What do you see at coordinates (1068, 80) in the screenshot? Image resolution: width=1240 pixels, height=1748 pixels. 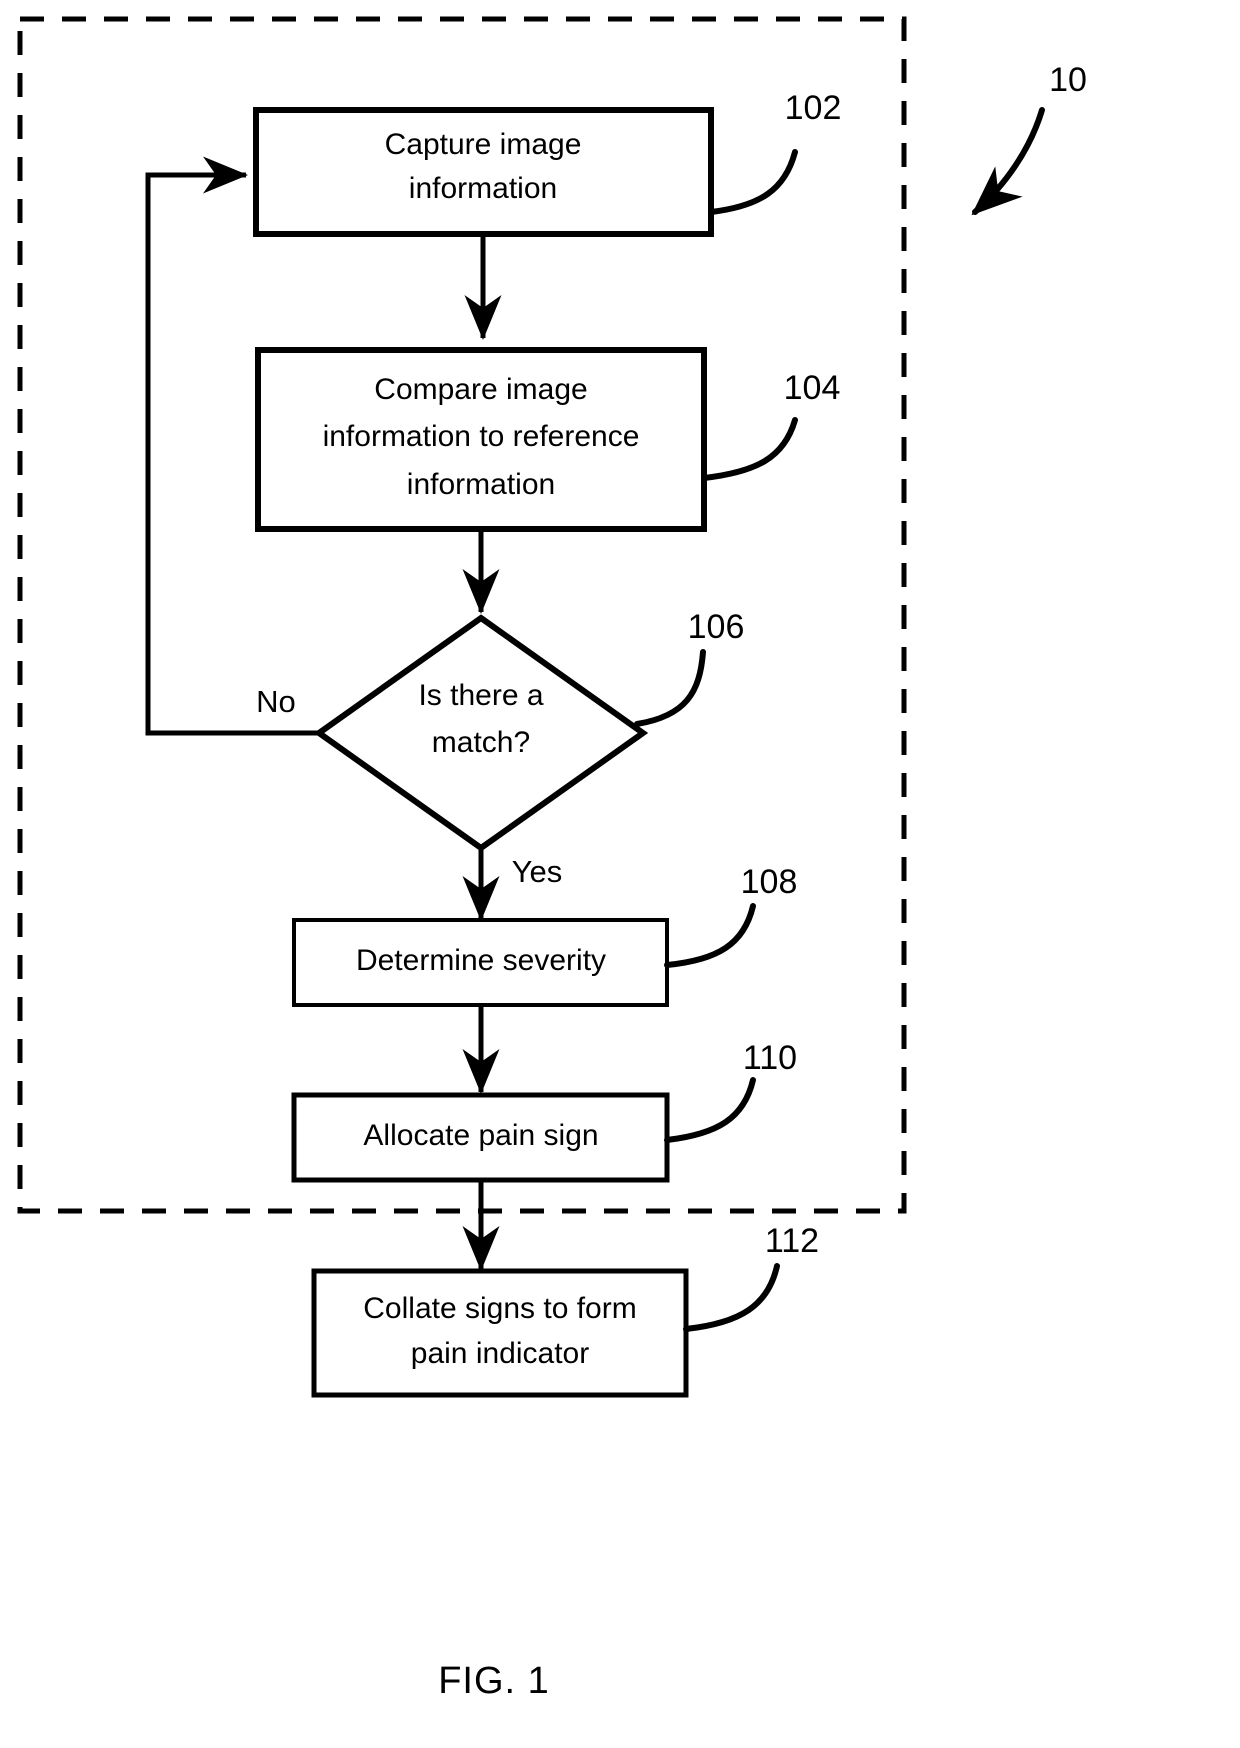 I see `ref-numeral-10: 10` at bounding box center [1068, 80].